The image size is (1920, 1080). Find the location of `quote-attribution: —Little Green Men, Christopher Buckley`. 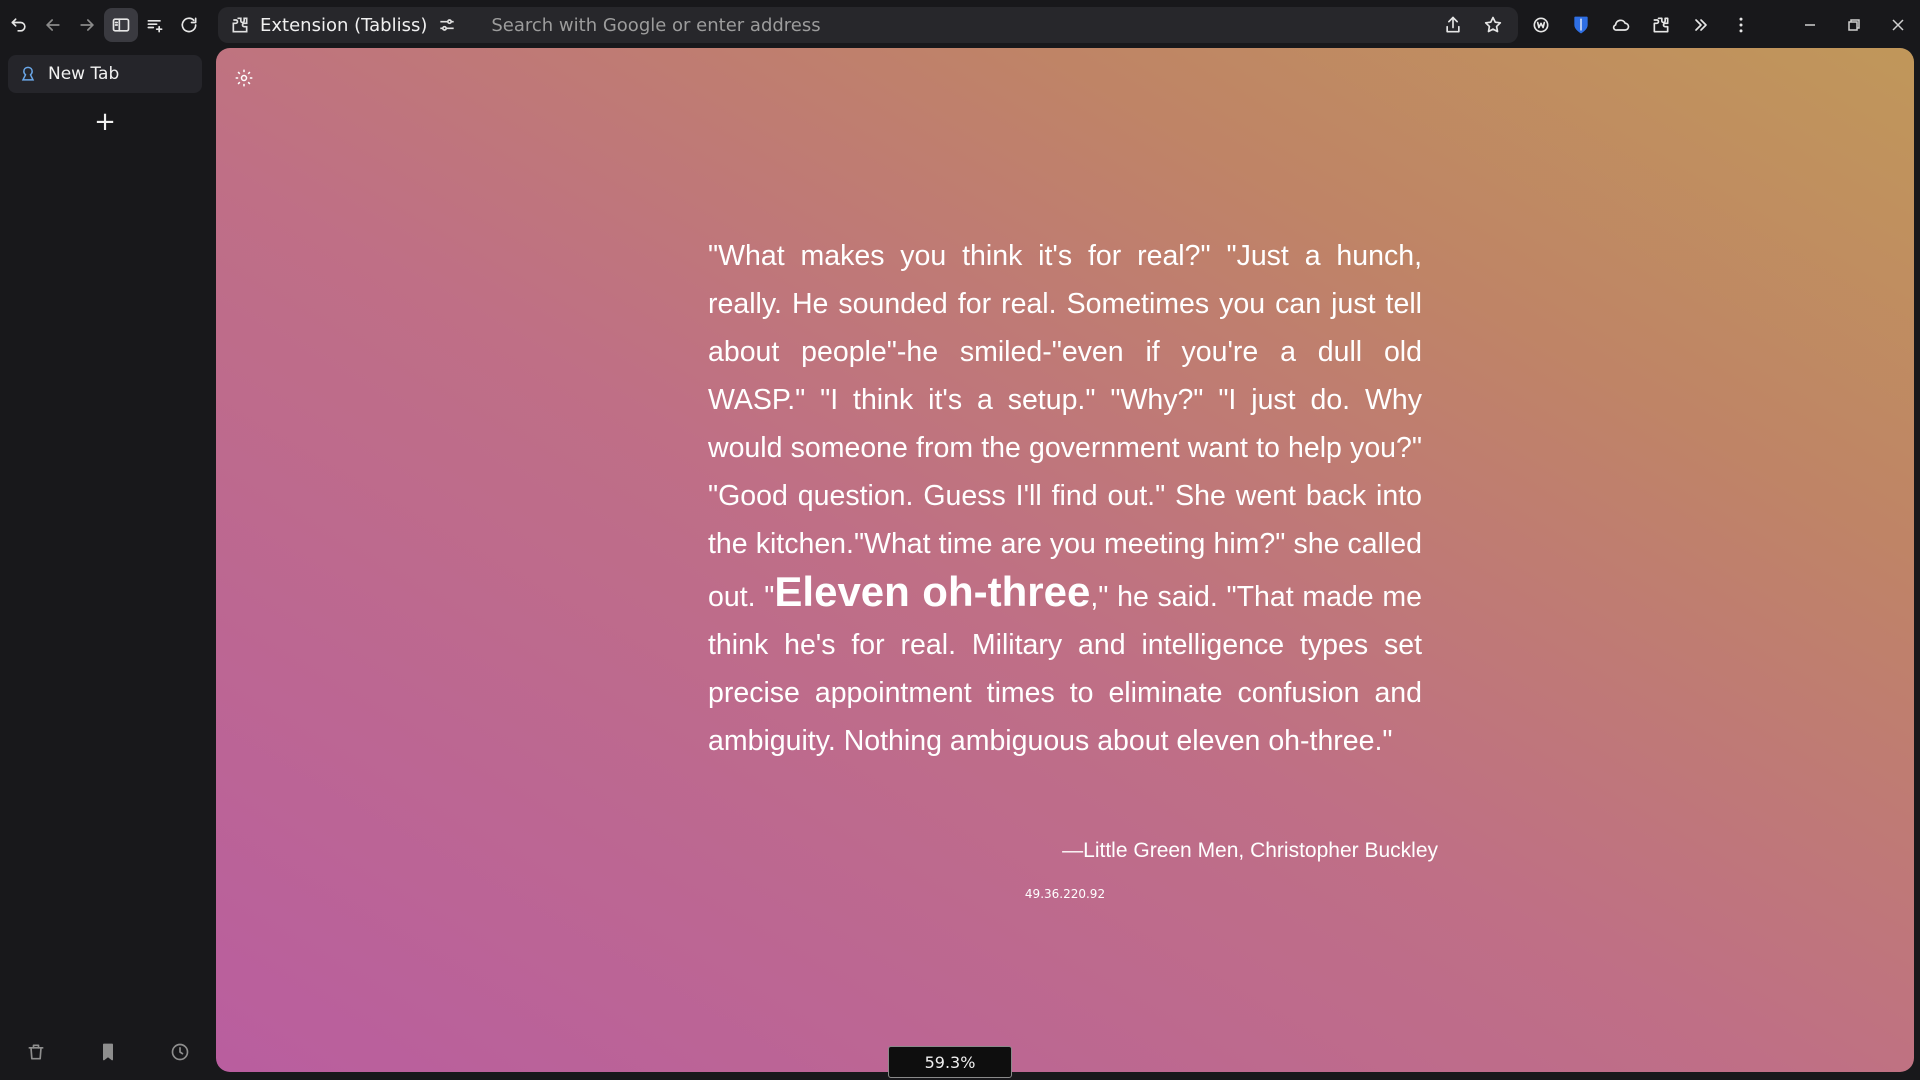

quote-attribution: —Little Green Men, Christopher Buckley is located at coordinates (1250, 850).